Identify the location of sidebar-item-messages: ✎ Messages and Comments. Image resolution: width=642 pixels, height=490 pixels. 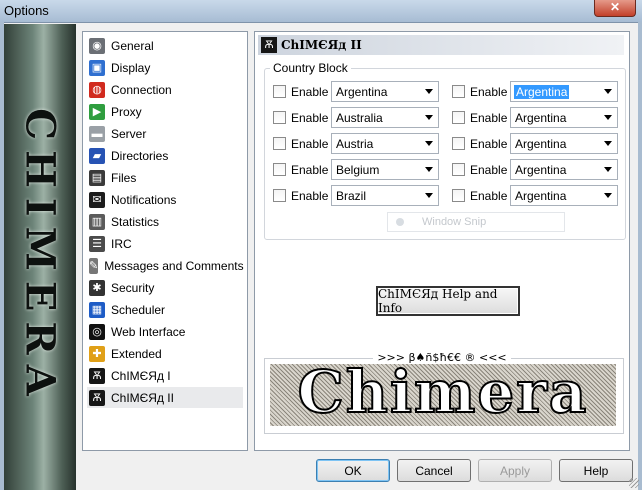
(165, 265).